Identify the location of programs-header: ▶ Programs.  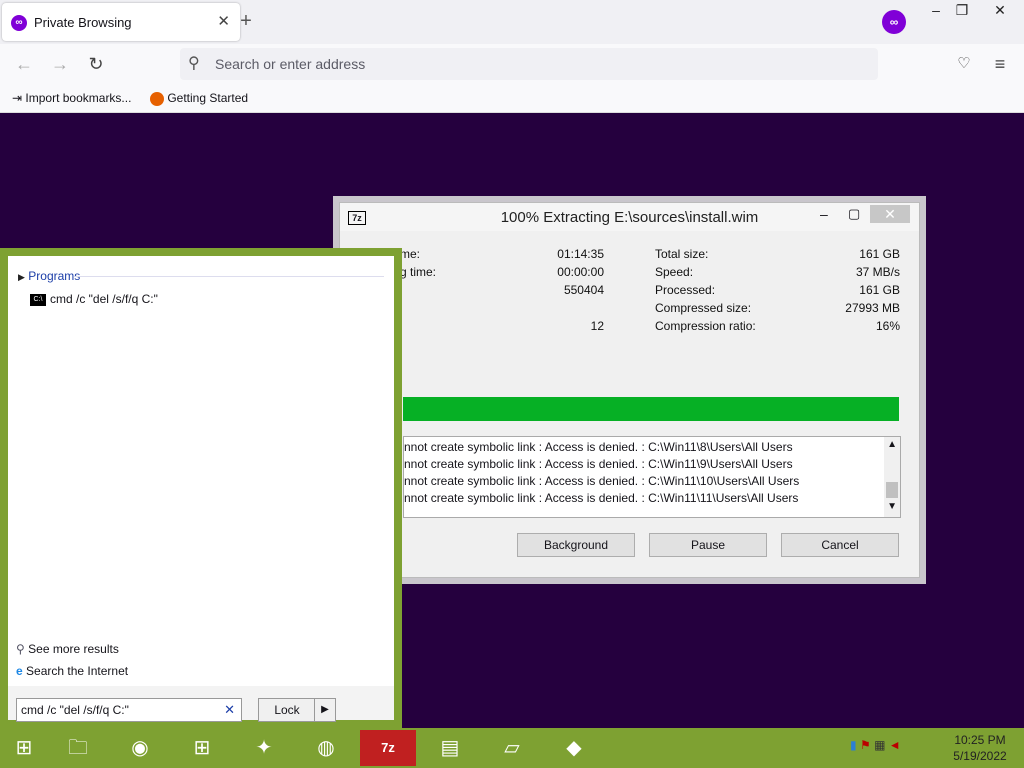
(201, 276).